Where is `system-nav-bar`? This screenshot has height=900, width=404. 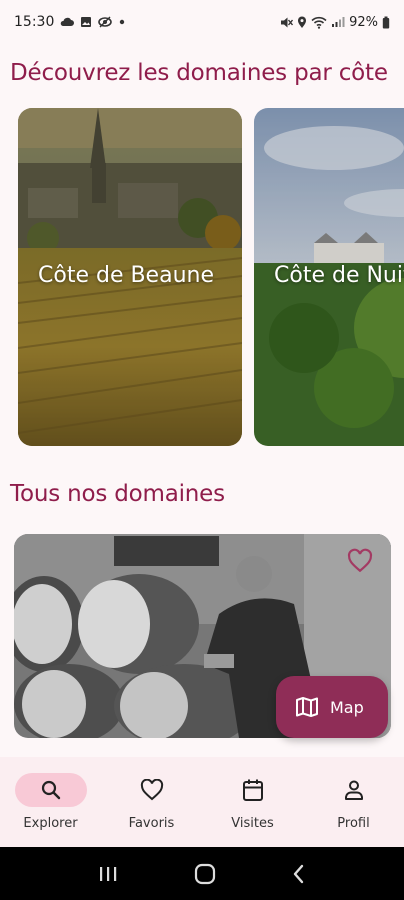 system-nav-bar is located at coordinates (202, 873).